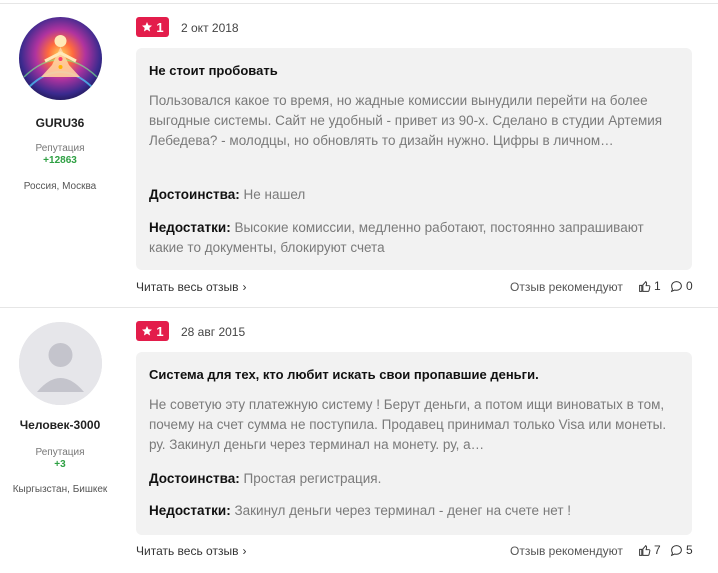  What do you see at coordinates (274, 194) in the screenshot?
I see `pros-text: Не нашел` at bounding box center [274, 194].